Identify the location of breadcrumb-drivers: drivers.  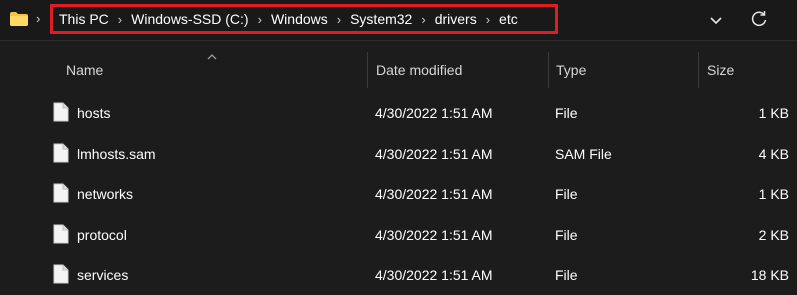
(456, 19).